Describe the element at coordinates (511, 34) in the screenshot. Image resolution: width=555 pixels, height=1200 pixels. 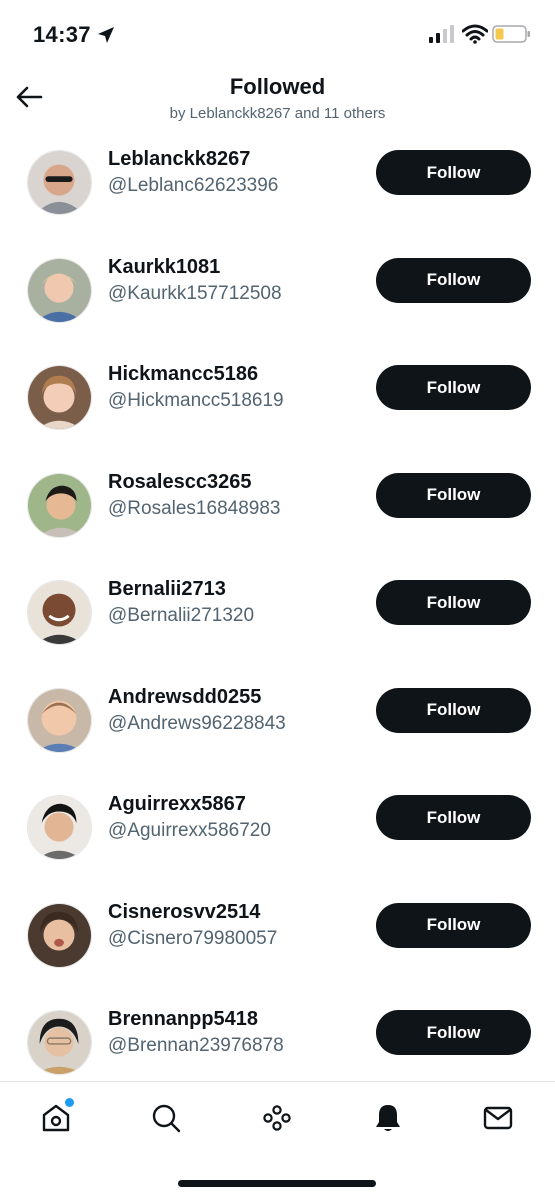
I see `battery-low-icon` at that location.